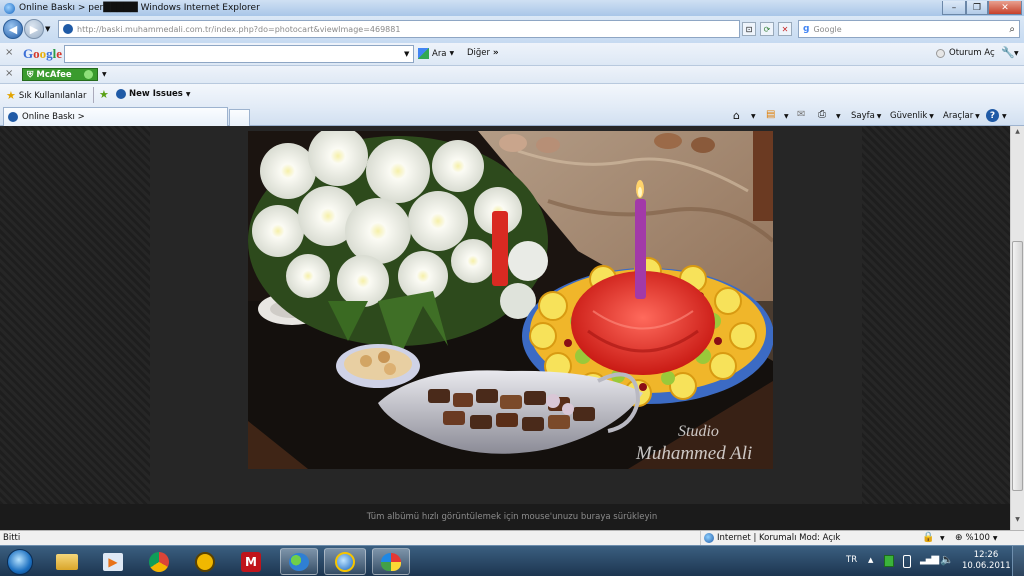 The width and height of the screenshot is (1024, 576). What do you see at coordinates (239, 54) in the screenshot?
I see `google-search-input` at bounding box center [239, 54].